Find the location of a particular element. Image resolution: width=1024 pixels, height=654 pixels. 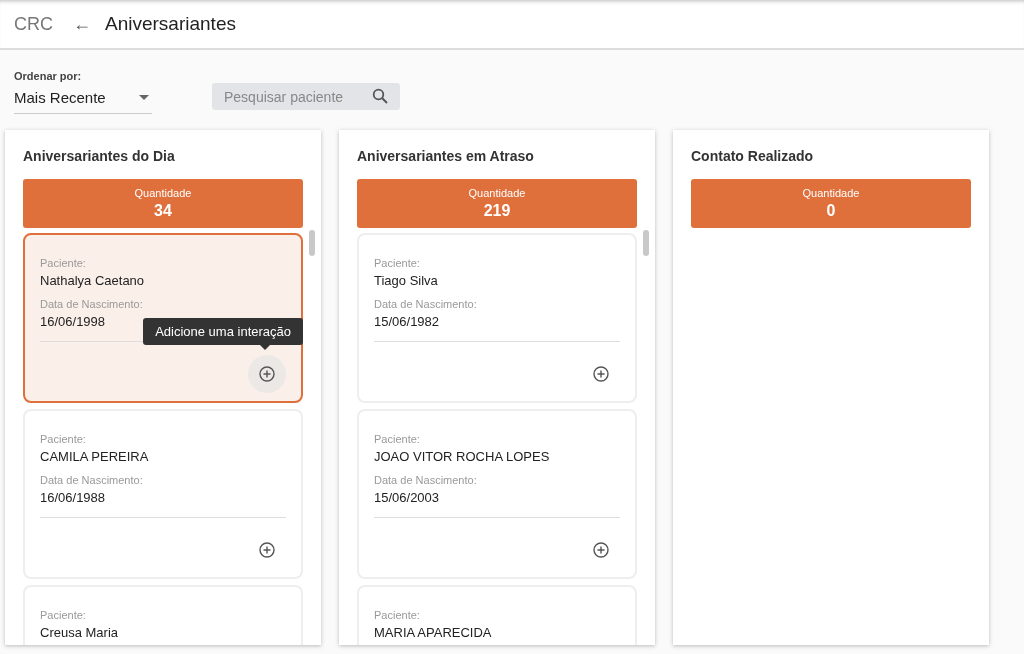

column-title: Contato Realizado is located at coordinates (753, 156).